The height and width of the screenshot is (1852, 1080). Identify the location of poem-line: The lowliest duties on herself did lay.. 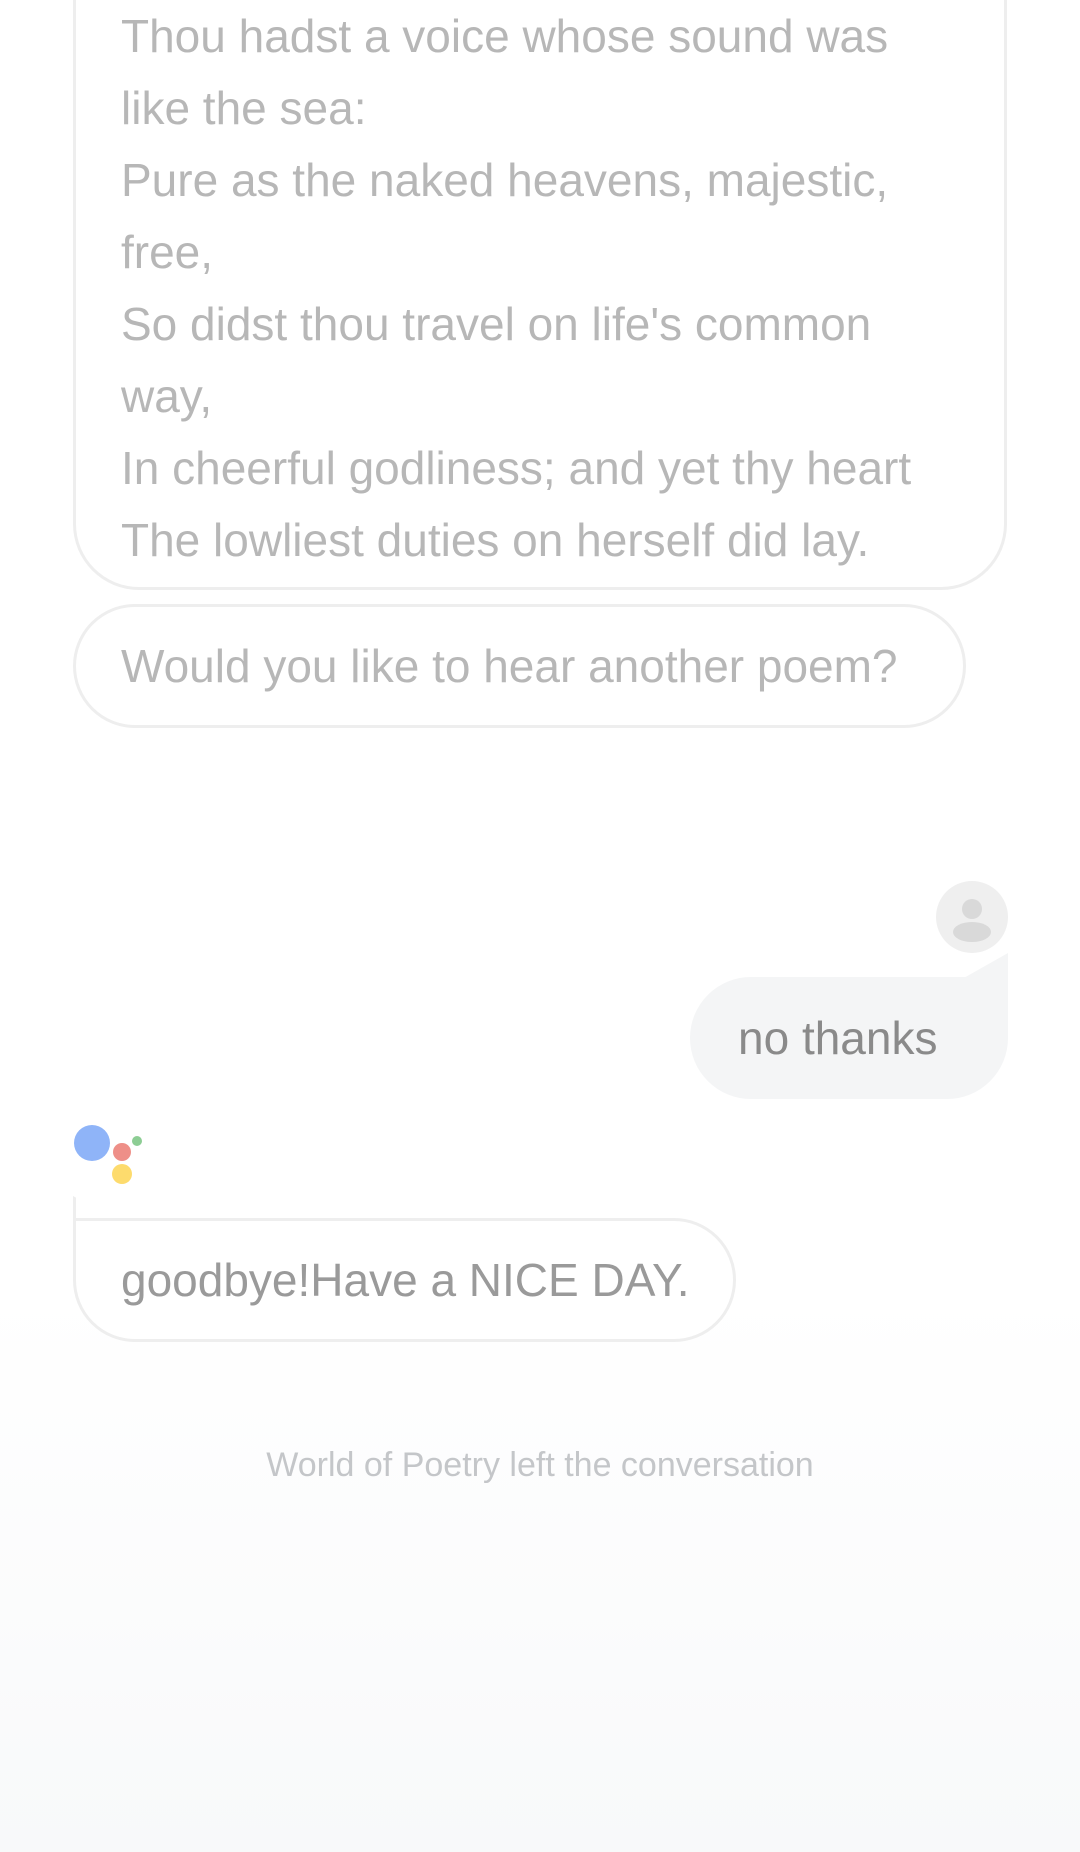
(495, 540).